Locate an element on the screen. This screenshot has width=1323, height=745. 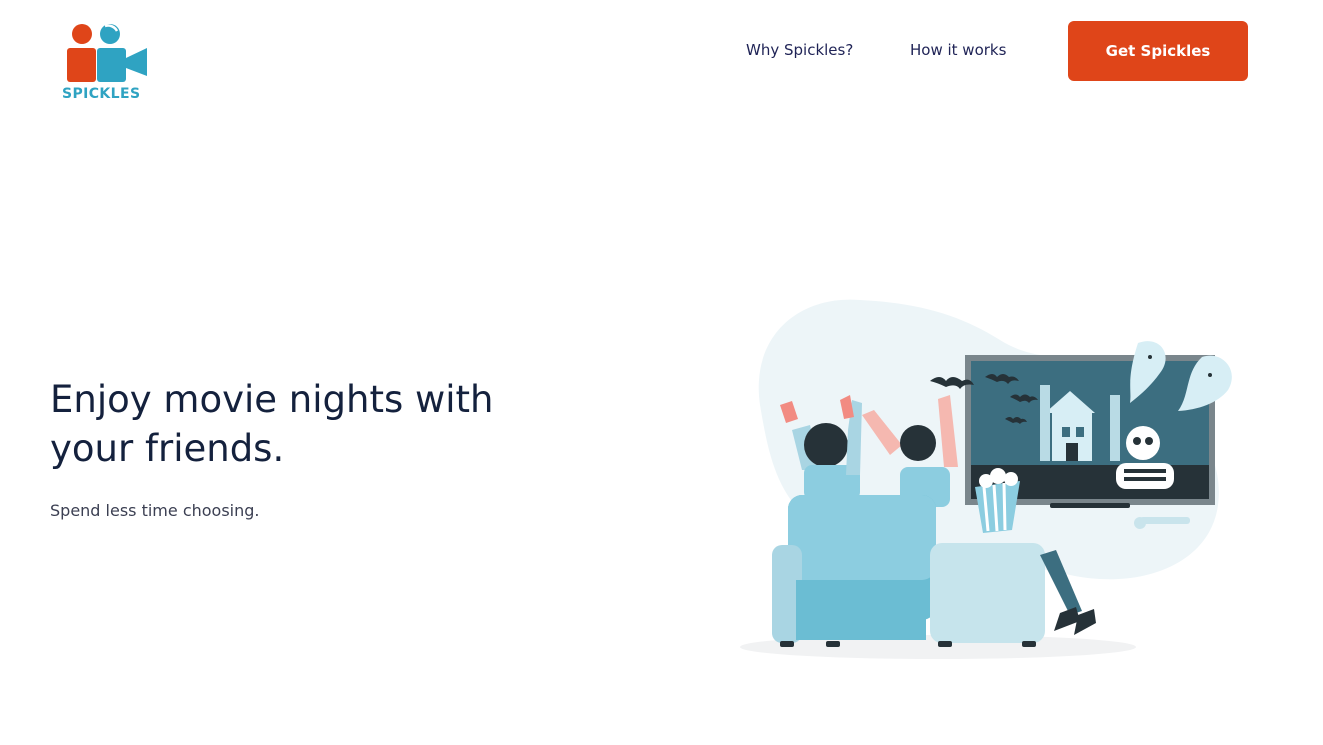
nav-link-how-it-works: How it works is located at coordinates (958, 50).